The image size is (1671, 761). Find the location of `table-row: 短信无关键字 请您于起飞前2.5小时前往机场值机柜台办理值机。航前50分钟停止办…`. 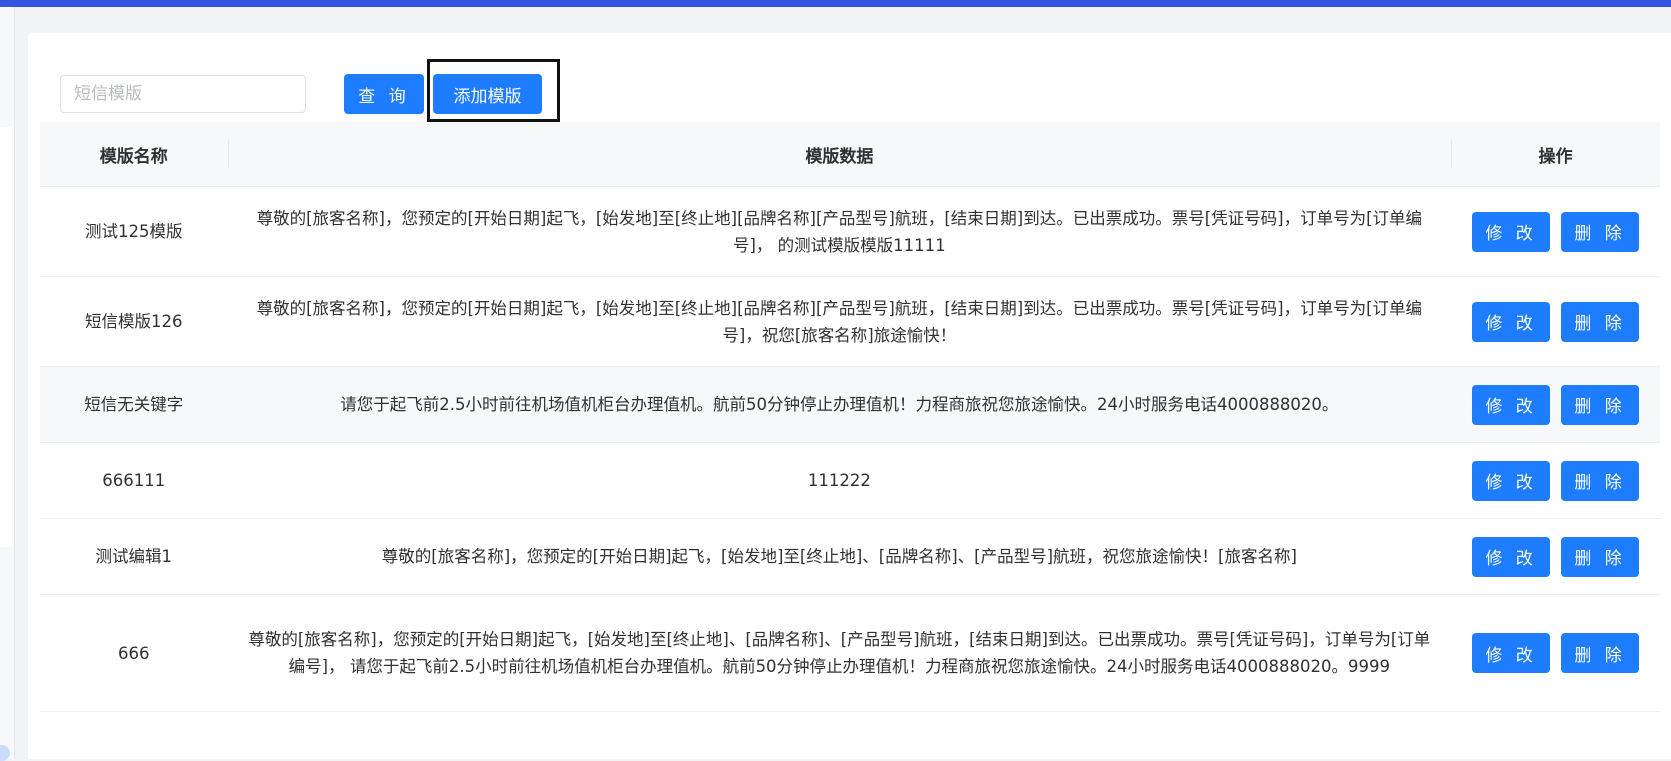

table-row: 短信无关键字 请您于起飞前2.5小时前往机场值机柜台办理值机。航前50分钟停止办… is located at coordinates (850, 404).